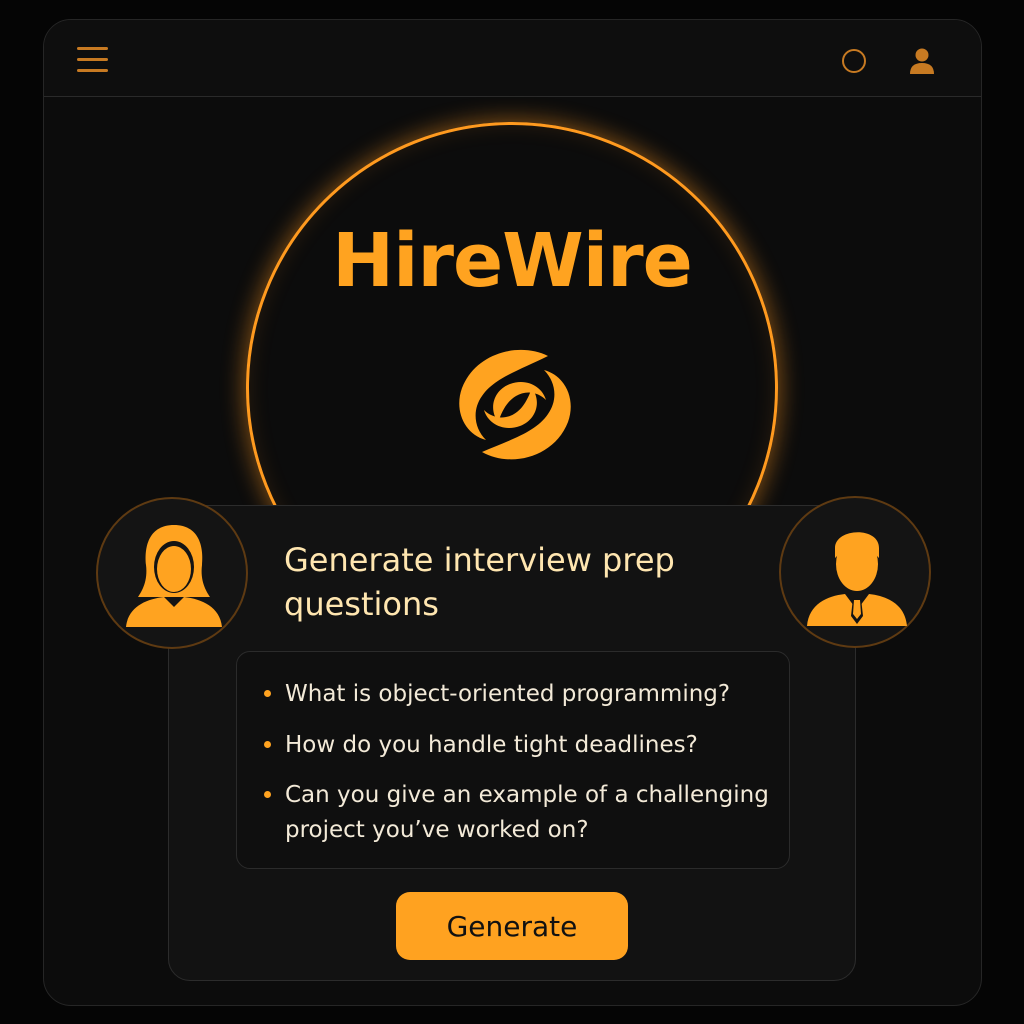 The width and height of the screenshot is (1024, 1024). What do you see at coordinates (922, 61) in the screenshot?
I see `profile-icon` at bounding box center [922, 61].